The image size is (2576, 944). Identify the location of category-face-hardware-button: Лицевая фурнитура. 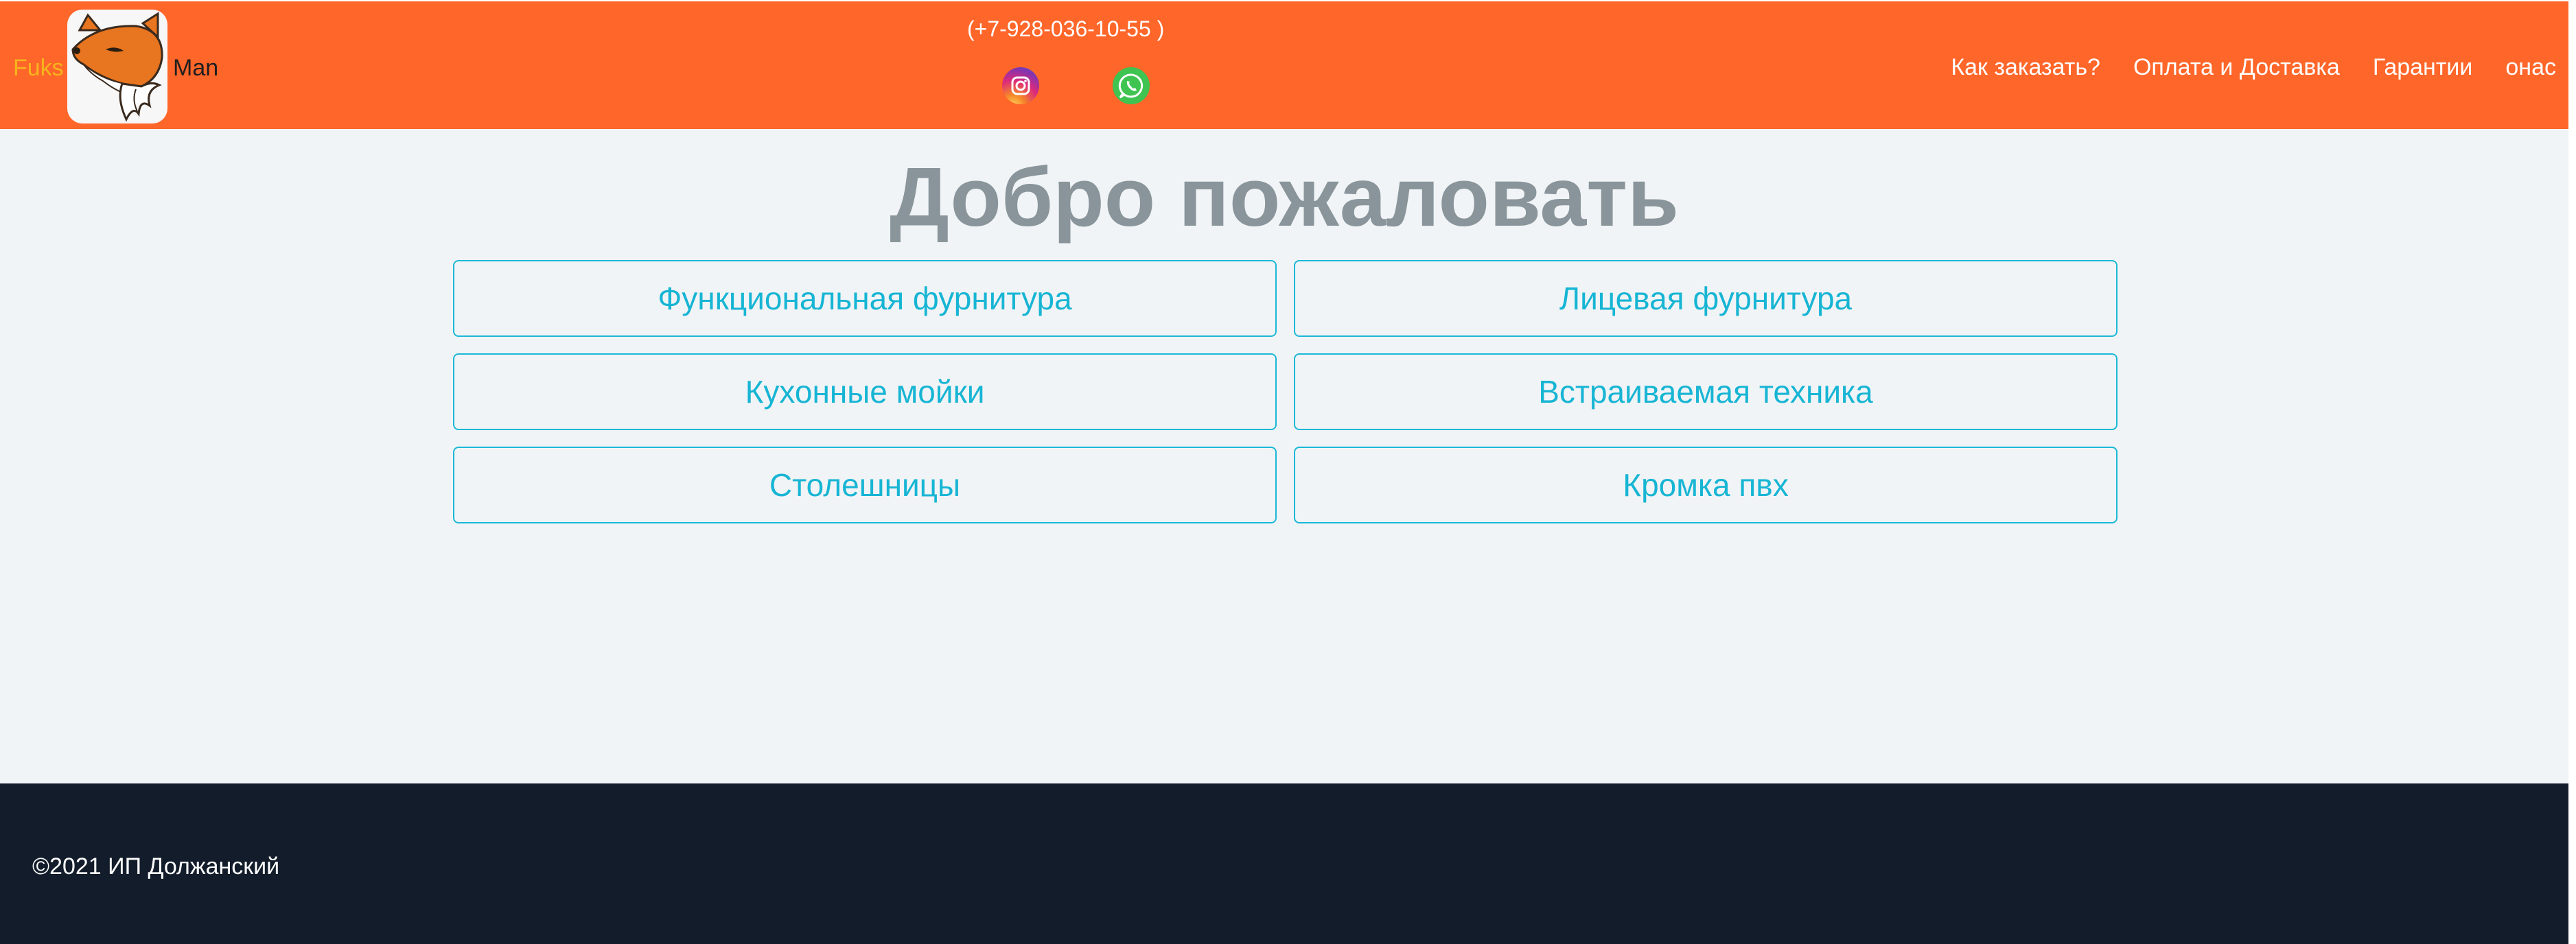
(1705, 298).